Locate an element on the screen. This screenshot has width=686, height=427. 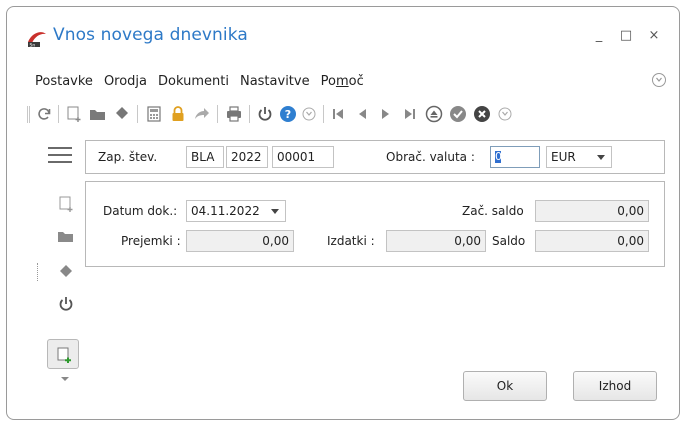
currency-code-field: 0 is located at coordinates (515, 157).